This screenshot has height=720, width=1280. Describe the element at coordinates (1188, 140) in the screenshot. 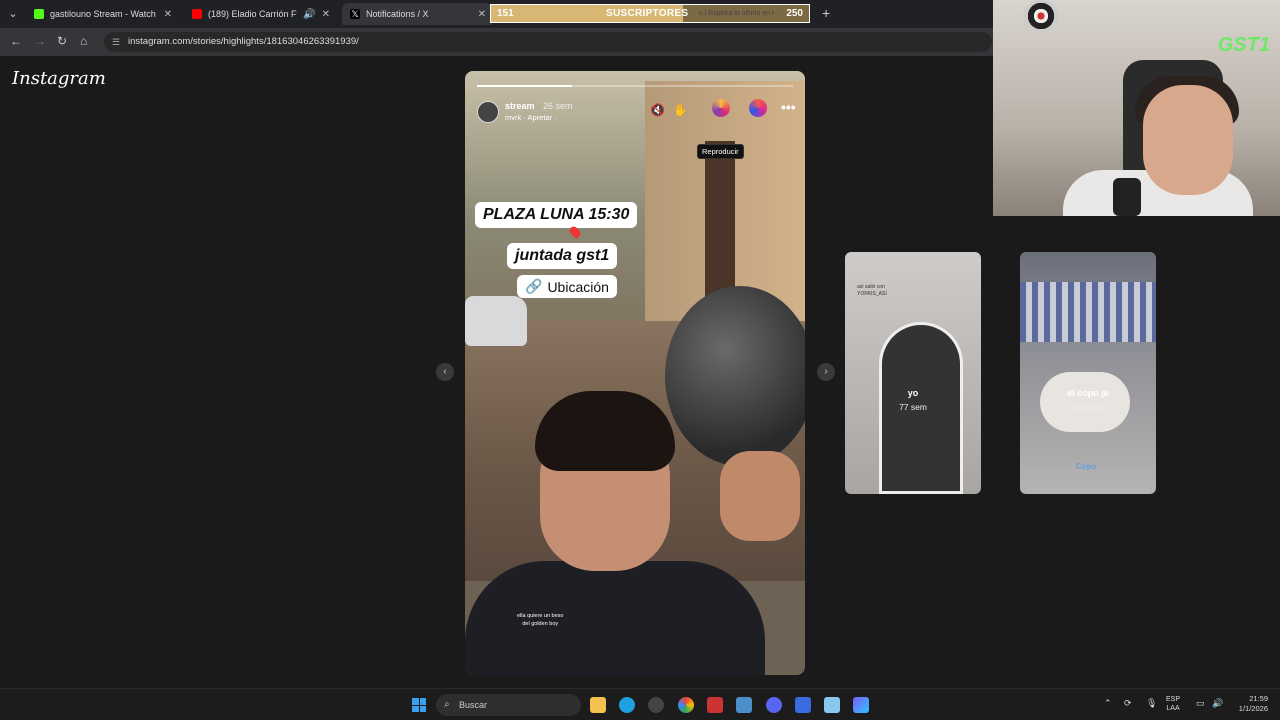

I see `streamer-face` at that location.